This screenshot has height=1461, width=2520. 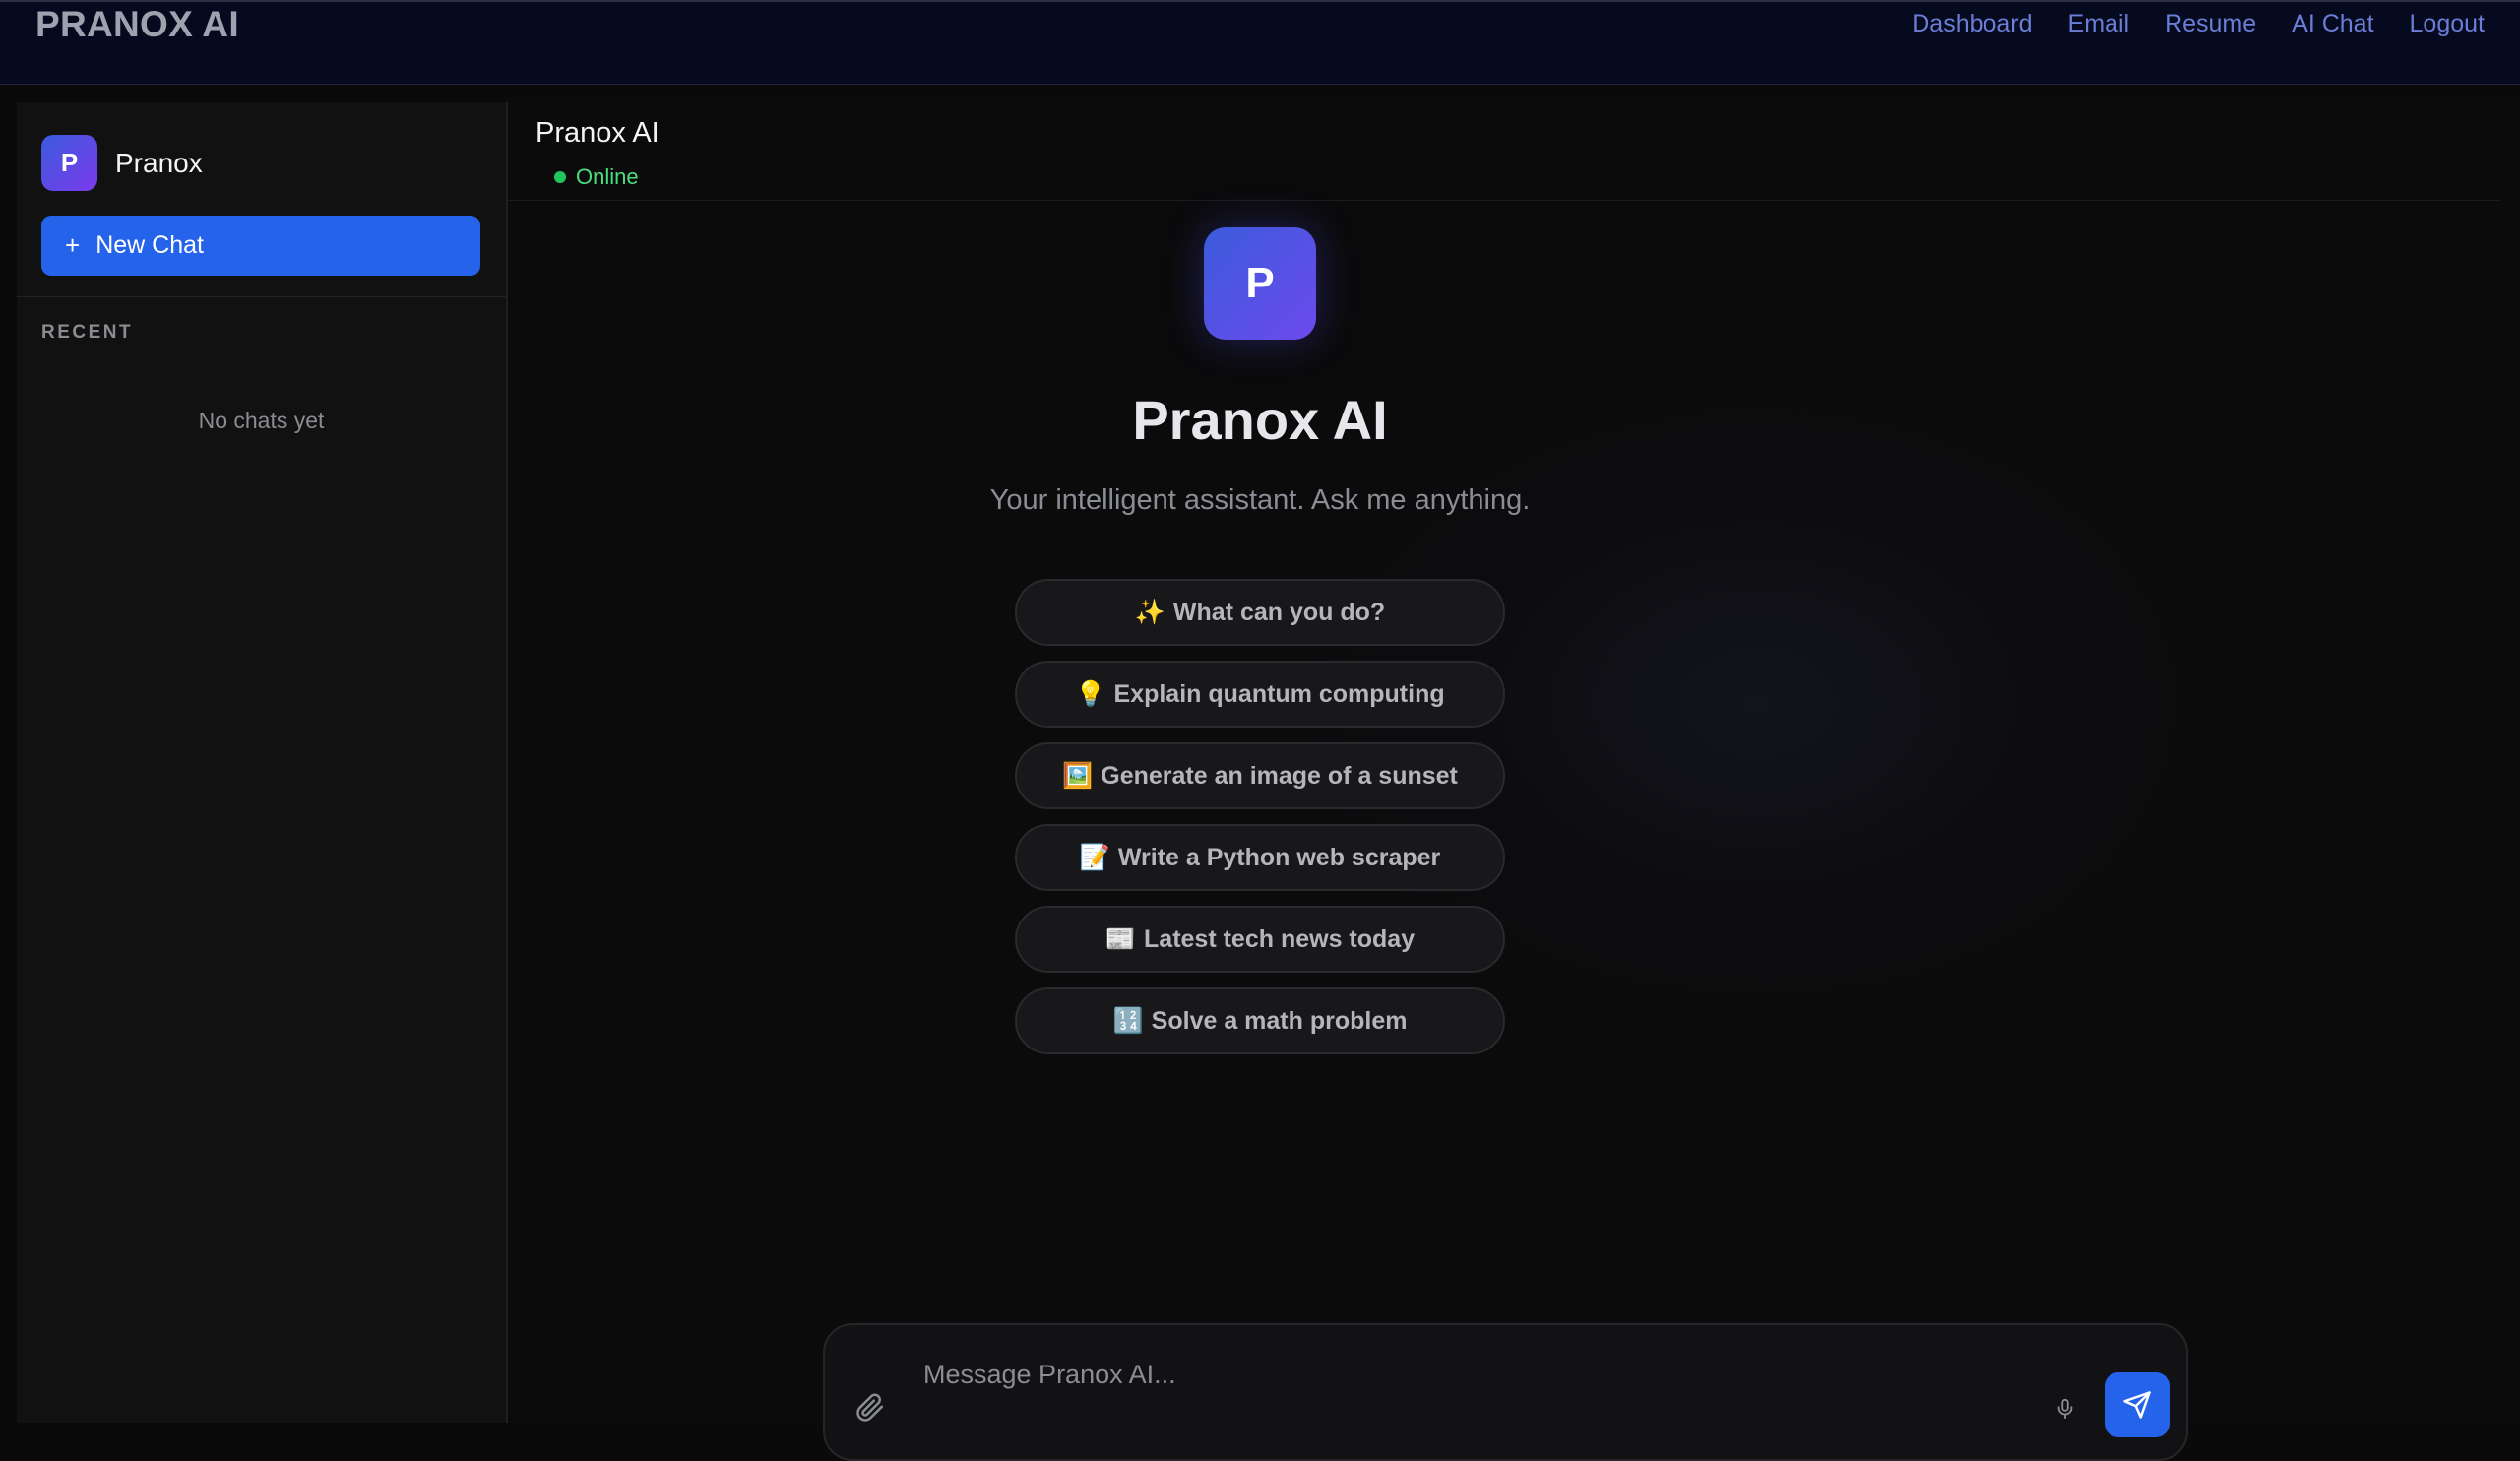 I want to click on send-icon, so click(x=2137, y=1405).